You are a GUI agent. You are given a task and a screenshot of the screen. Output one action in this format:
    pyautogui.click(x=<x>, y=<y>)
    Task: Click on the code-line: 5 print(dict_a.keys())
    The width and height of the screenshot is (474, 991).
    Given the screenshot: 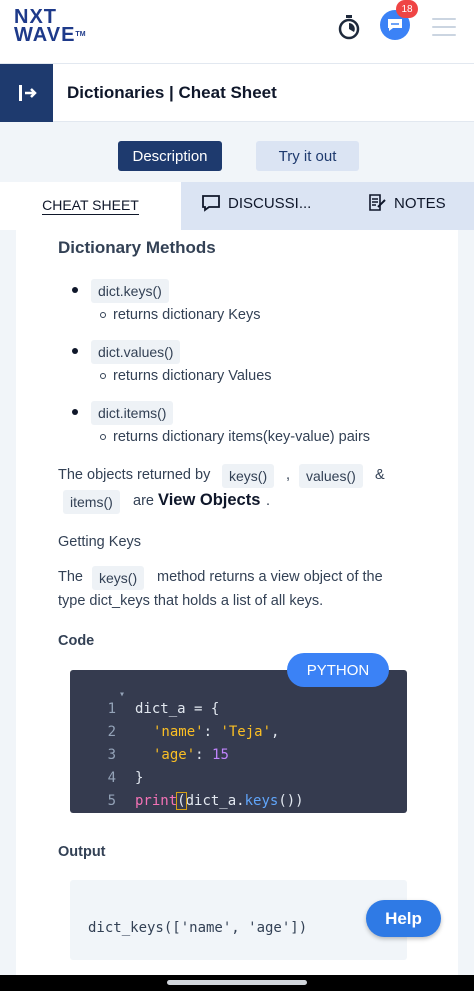 What is the action you would take?
    pyautogui.click(x=205, y=801)
    